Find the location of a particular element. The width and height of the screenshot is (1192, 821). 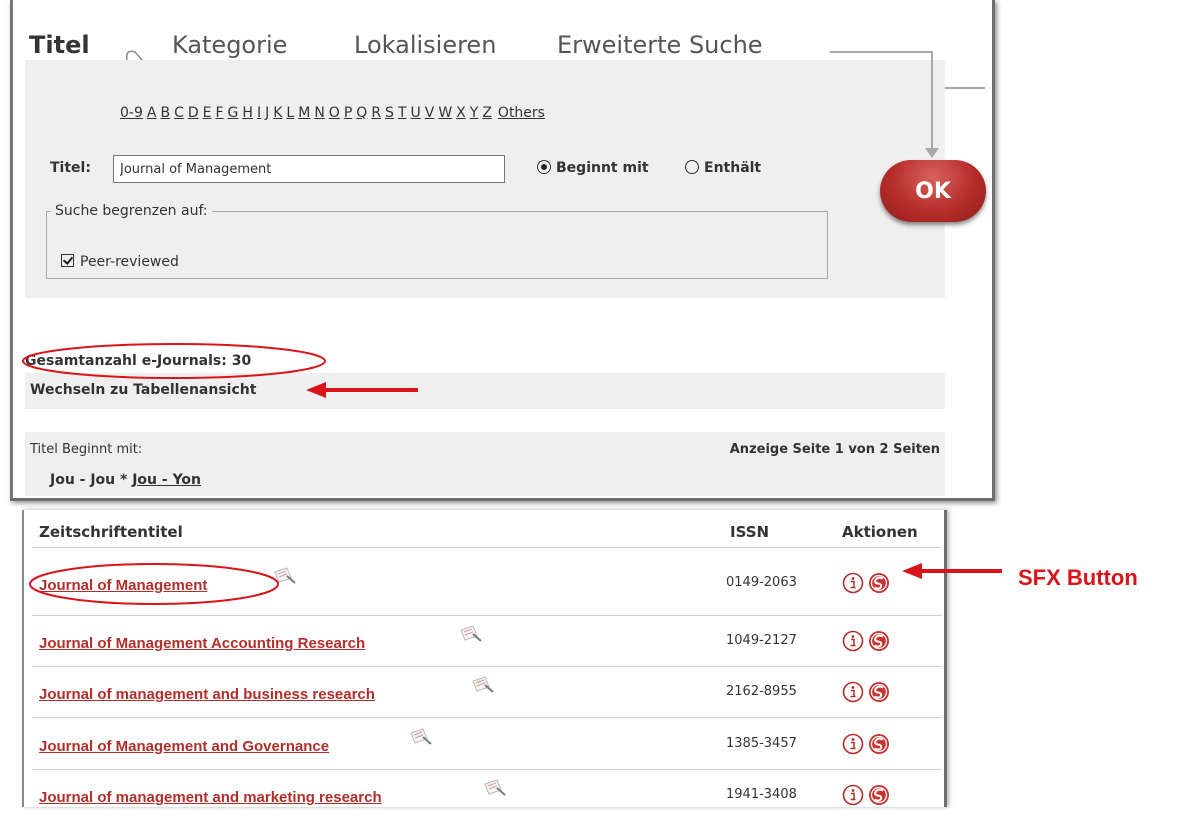

alphabet-link-h: H is located at coordinates (247, 113).